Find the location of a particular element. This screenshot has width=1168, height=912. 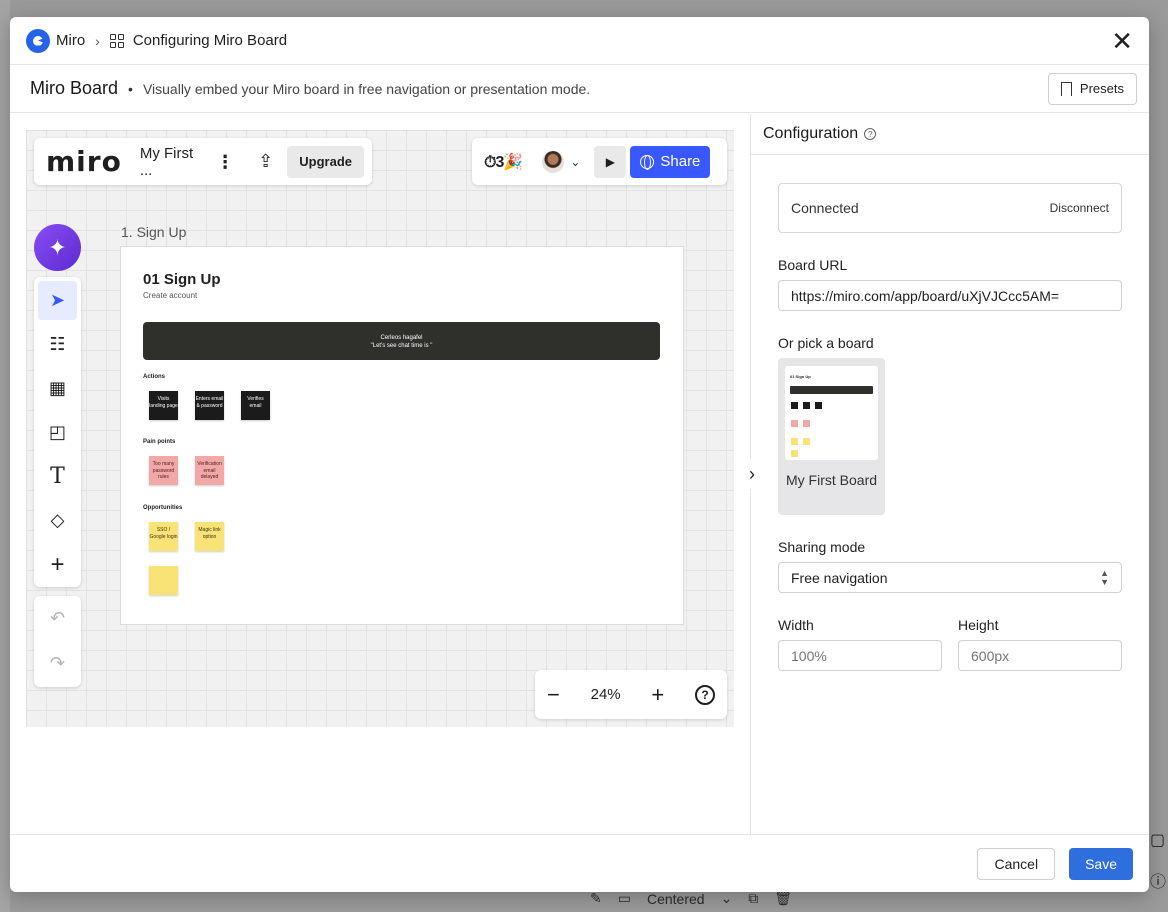

share-label: Share is located at coordinates (680, 161).